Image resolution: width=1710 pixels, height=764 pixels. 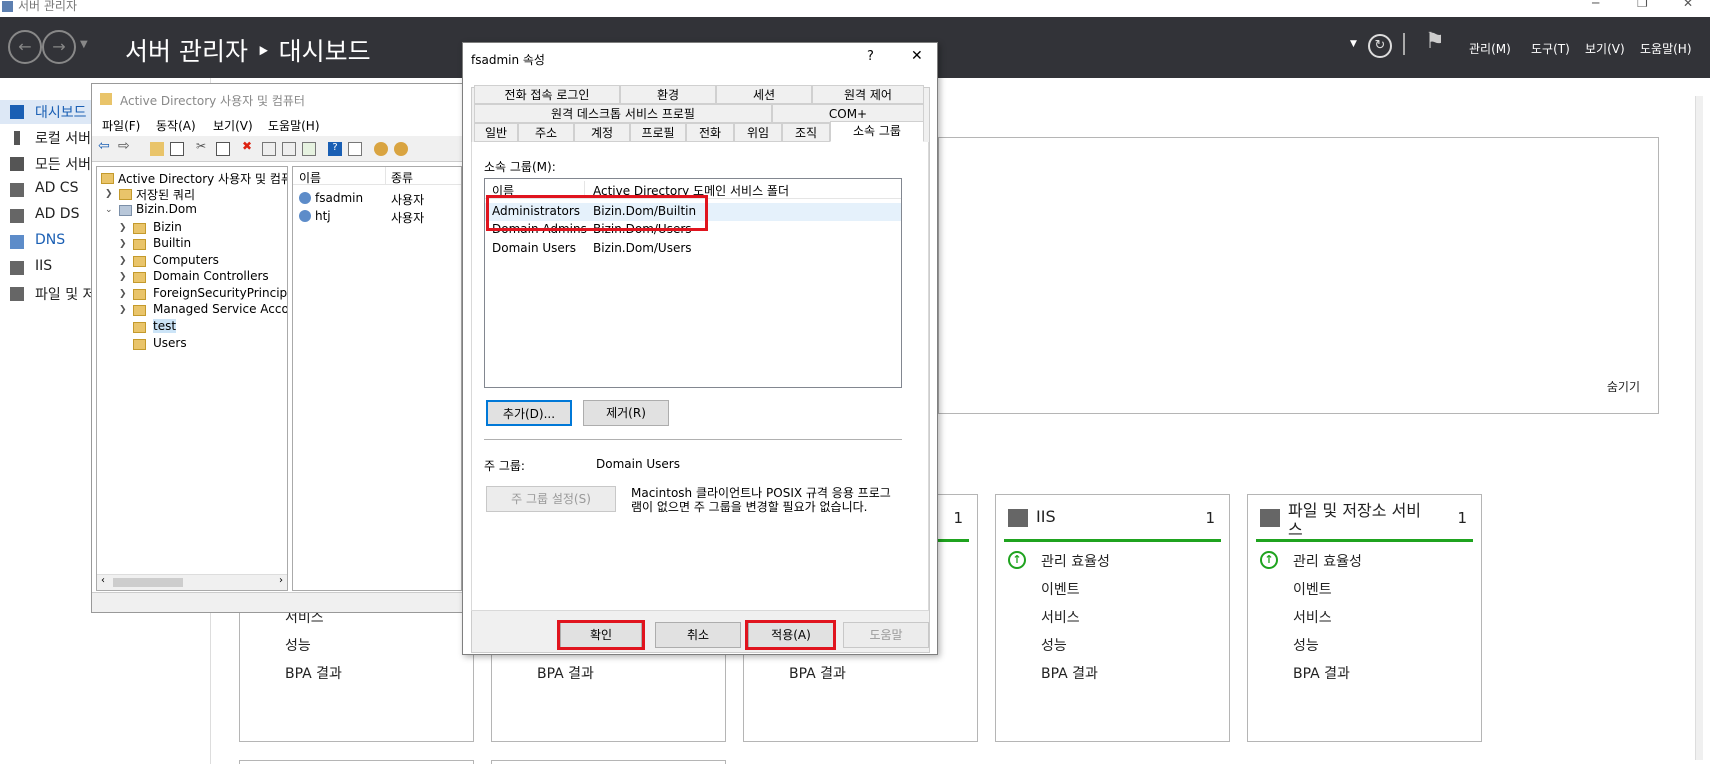 What do you see at coordinates (148, 582) in the screenshot?
I see `scroll-thumb` at bounding box center [148, 582].